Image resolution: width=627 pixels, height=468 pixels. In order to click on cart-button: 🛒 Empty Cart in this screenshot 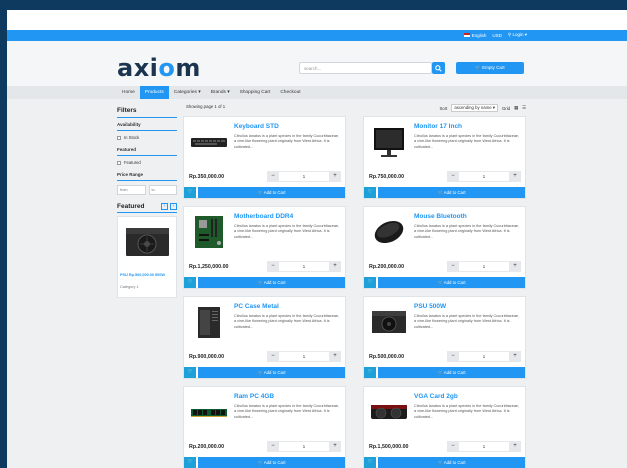, I will do `click(490, 68)`.